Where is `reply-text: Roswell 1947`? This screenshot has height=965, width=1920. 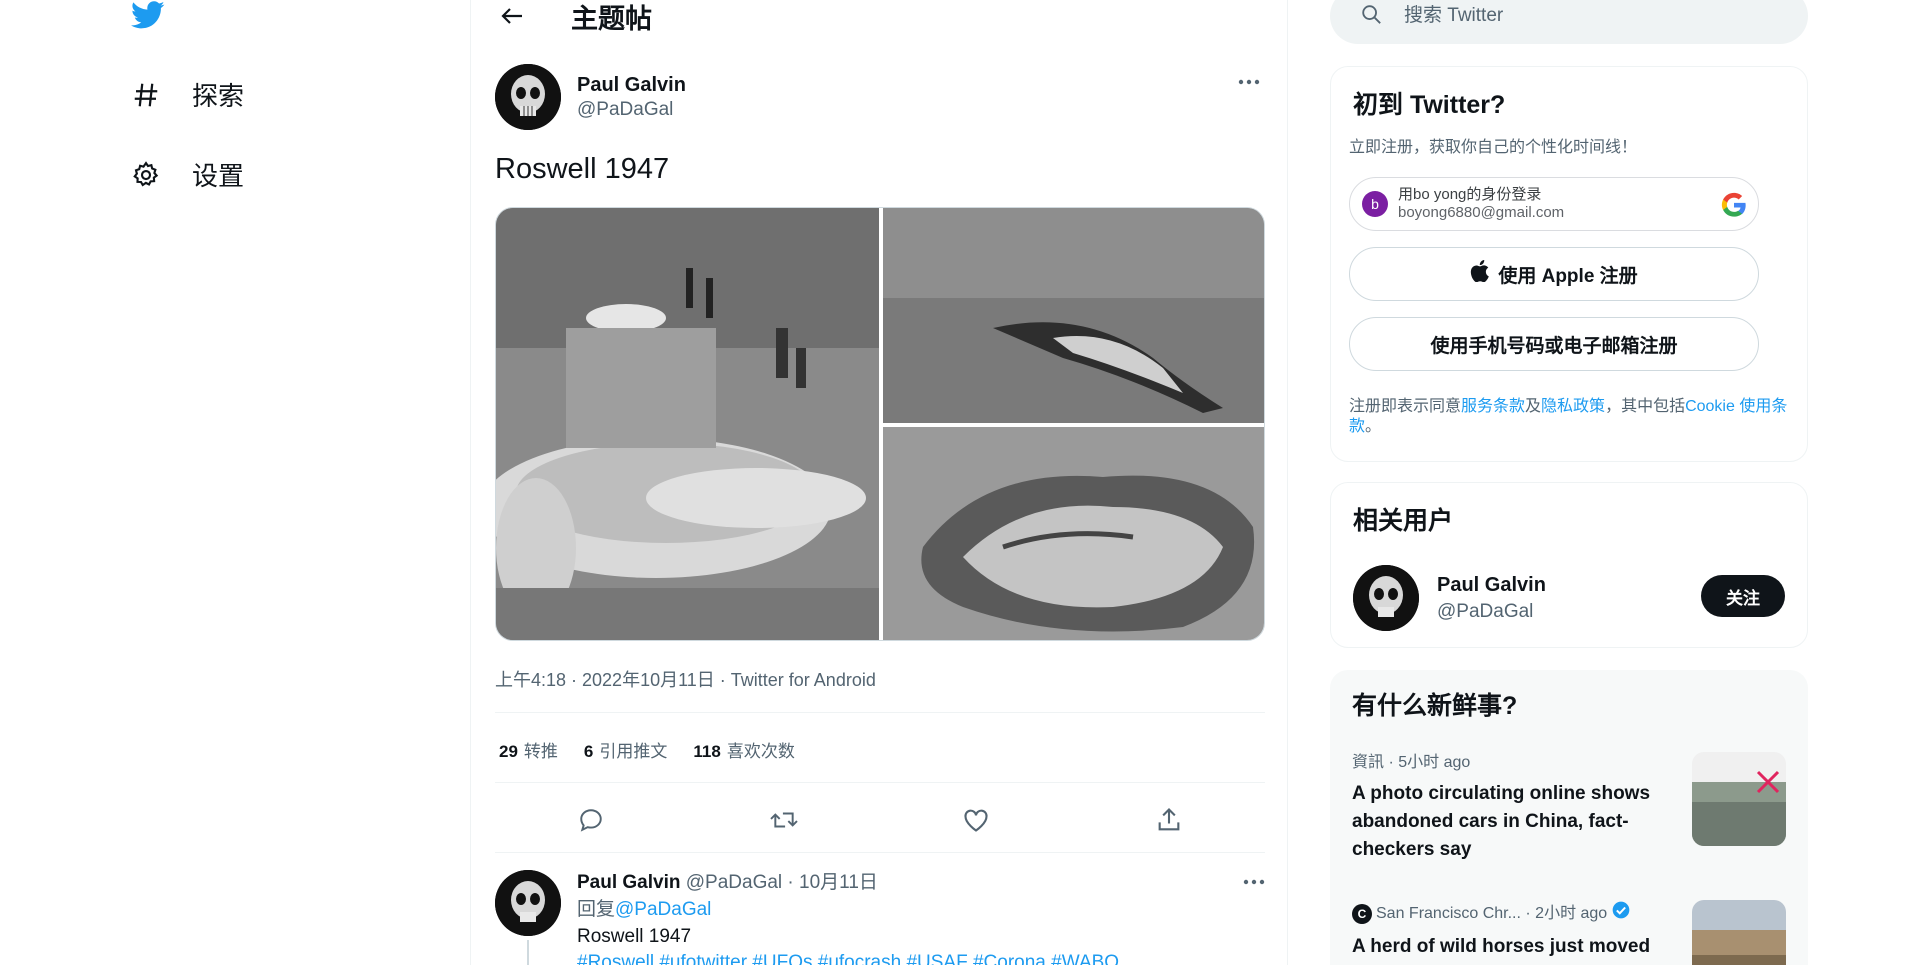 reply-text: Roswell 1947 is located at coordinates (634, 936).